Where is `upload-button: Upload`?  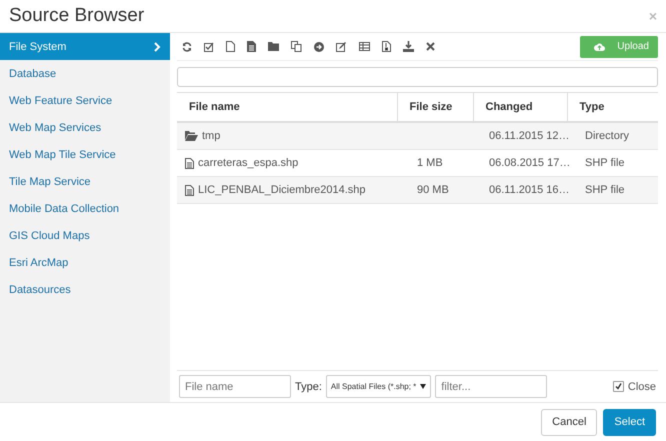
upload-button: Upload is located at coordinates (619, 47).